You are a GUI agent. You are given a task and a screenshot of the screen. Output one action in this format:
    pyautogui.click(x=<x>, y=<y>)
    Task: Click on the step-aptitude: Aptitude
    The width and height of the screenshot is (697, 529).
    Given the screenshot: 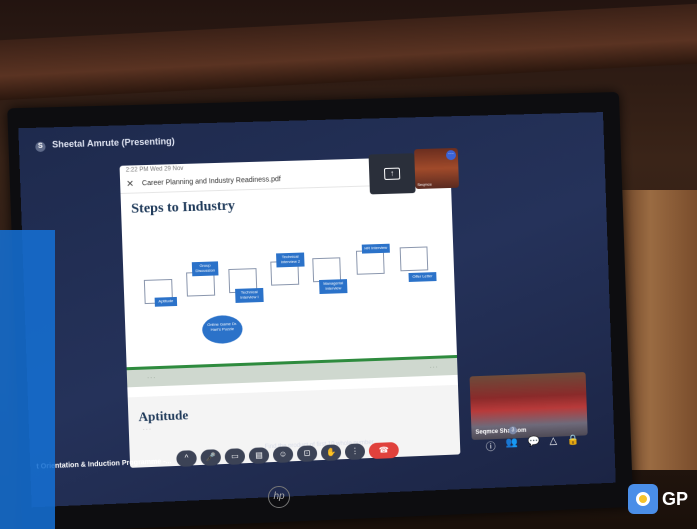 What is the action you would take?
    pyautogui.click(x=166, y=301)
    